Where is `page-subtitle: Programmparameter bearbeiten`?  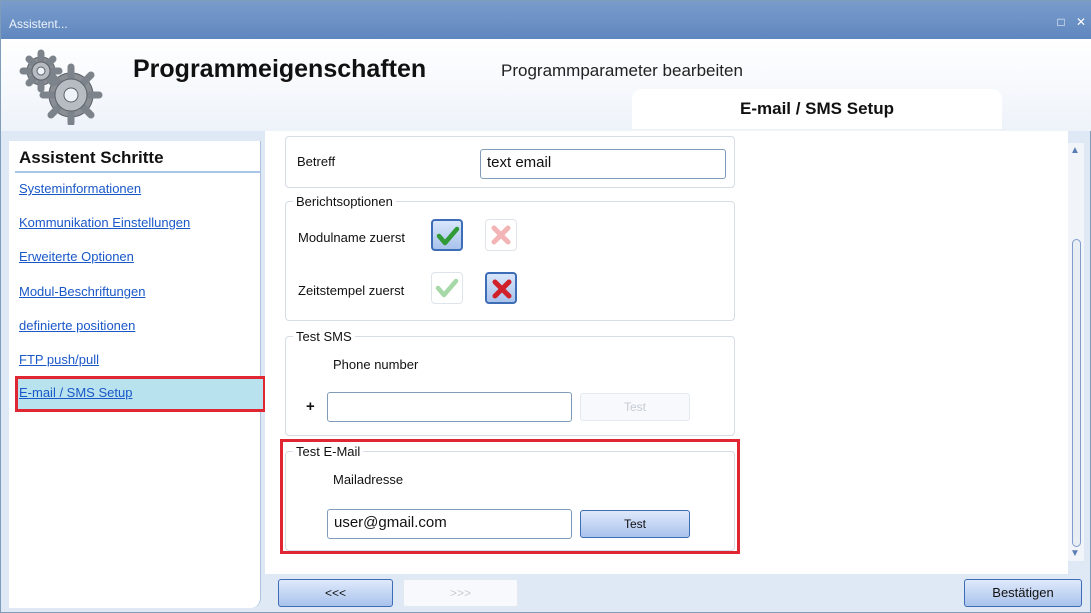 page-subtitle: Programmparameter bearbeiten is located at coordinates (622, 70).